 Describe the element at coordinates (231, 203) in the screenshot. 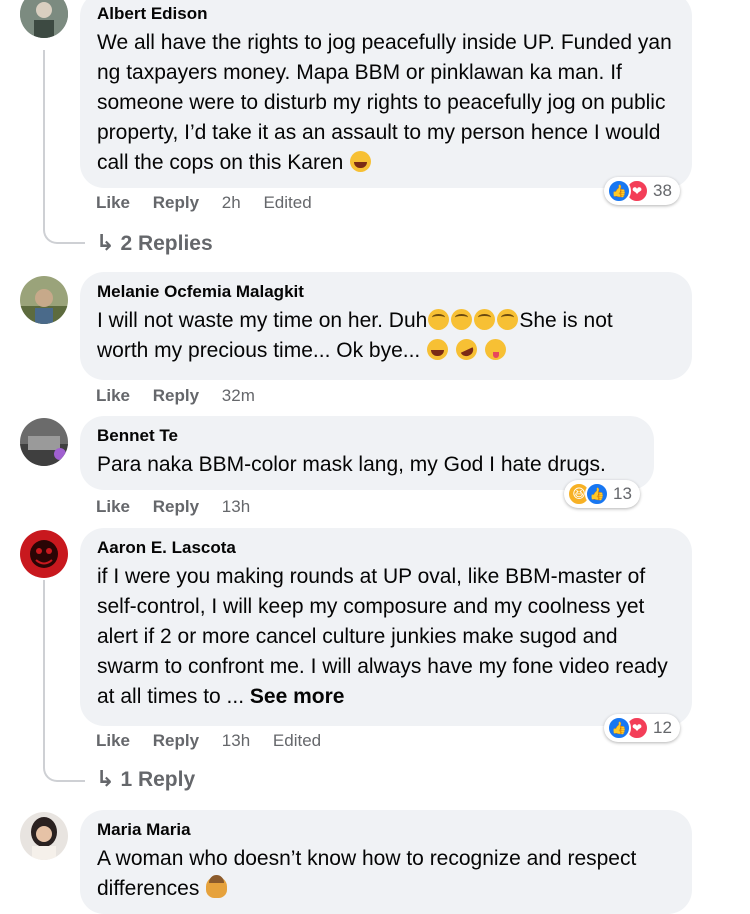

I see `comment-timestamp: 2h` at that location.